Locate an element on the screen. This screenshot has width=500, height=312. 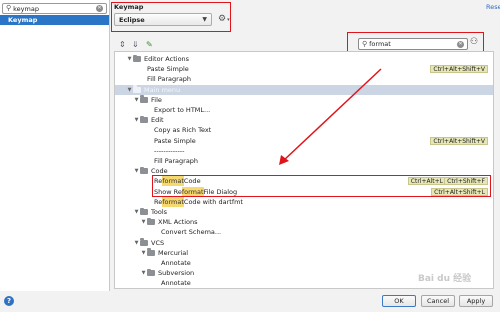
dropdown-arrow-icon: ▾ is located at coordinates (228, 20).